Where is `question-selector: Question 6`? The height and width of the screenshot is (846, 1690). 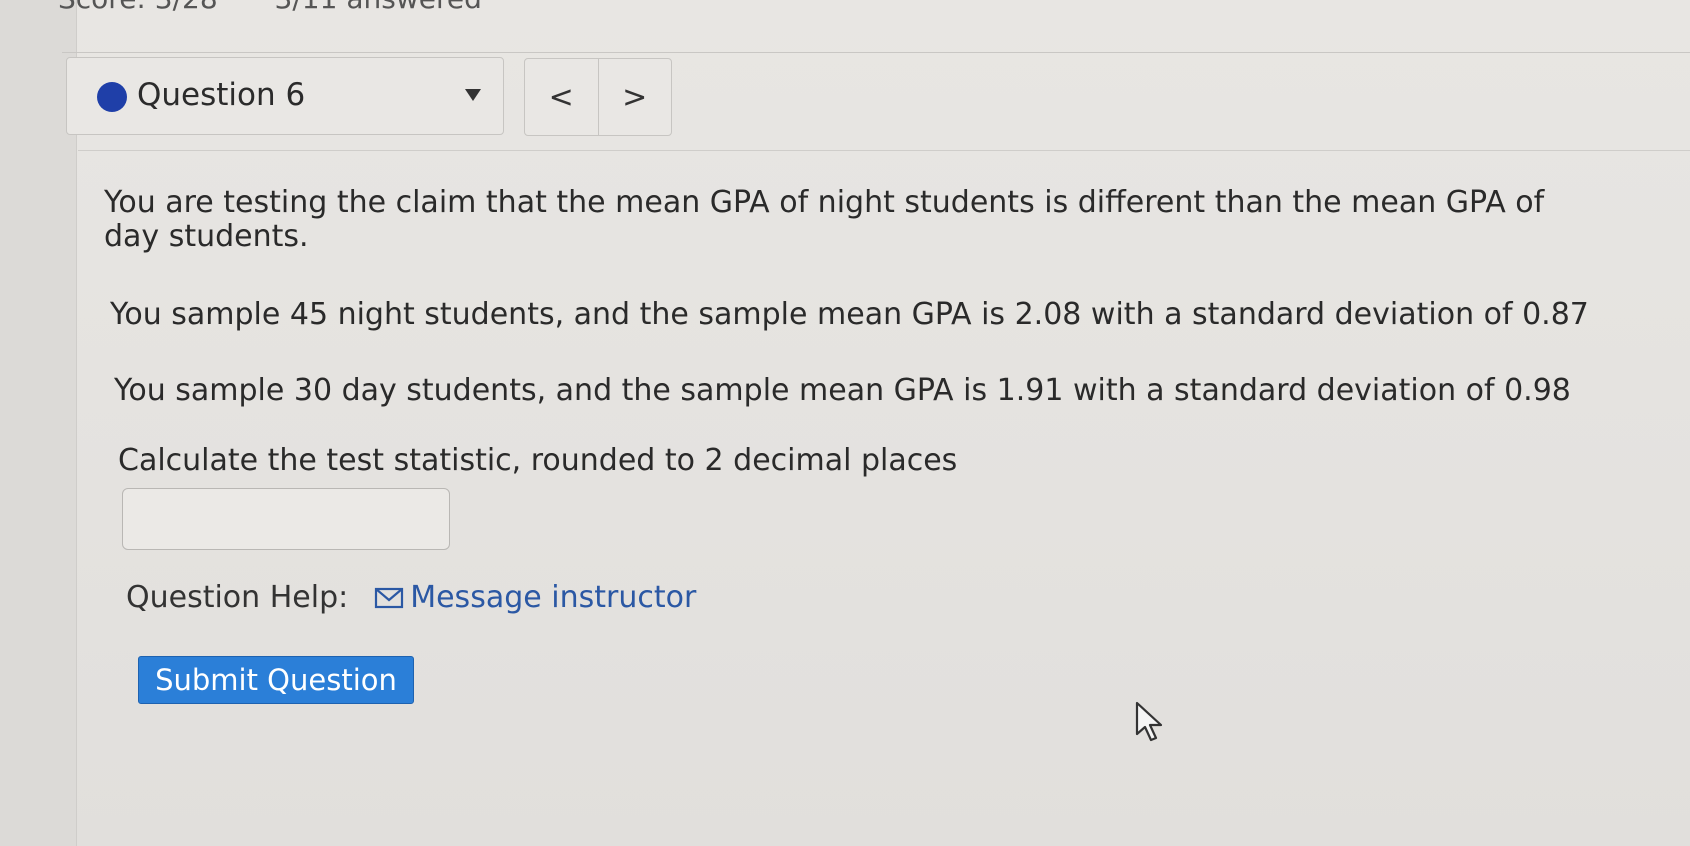
question-selector: Question 6 is located at coordinates (285, 96).